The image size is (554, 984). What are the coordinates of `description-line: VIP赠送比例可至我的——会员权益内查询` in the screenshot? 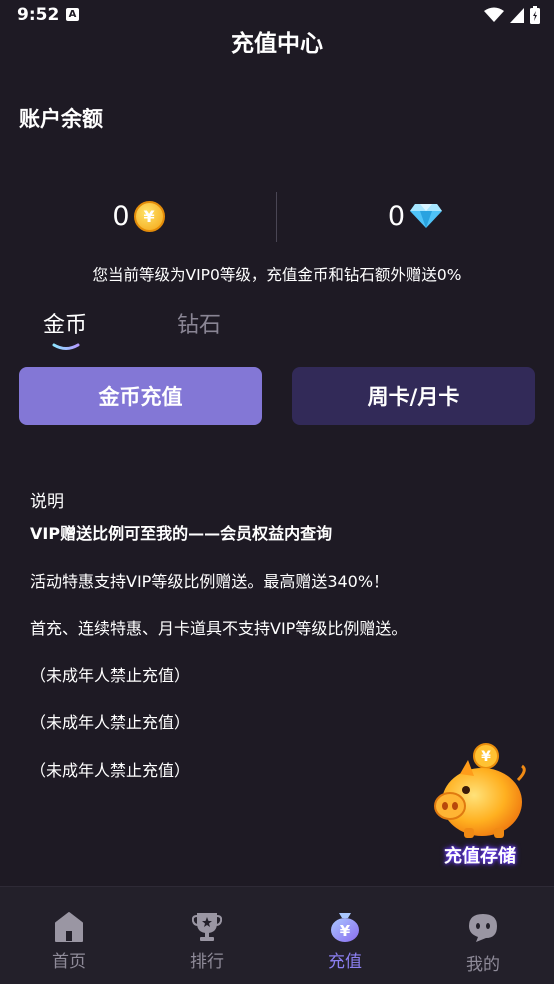 It's located at (181, 533).